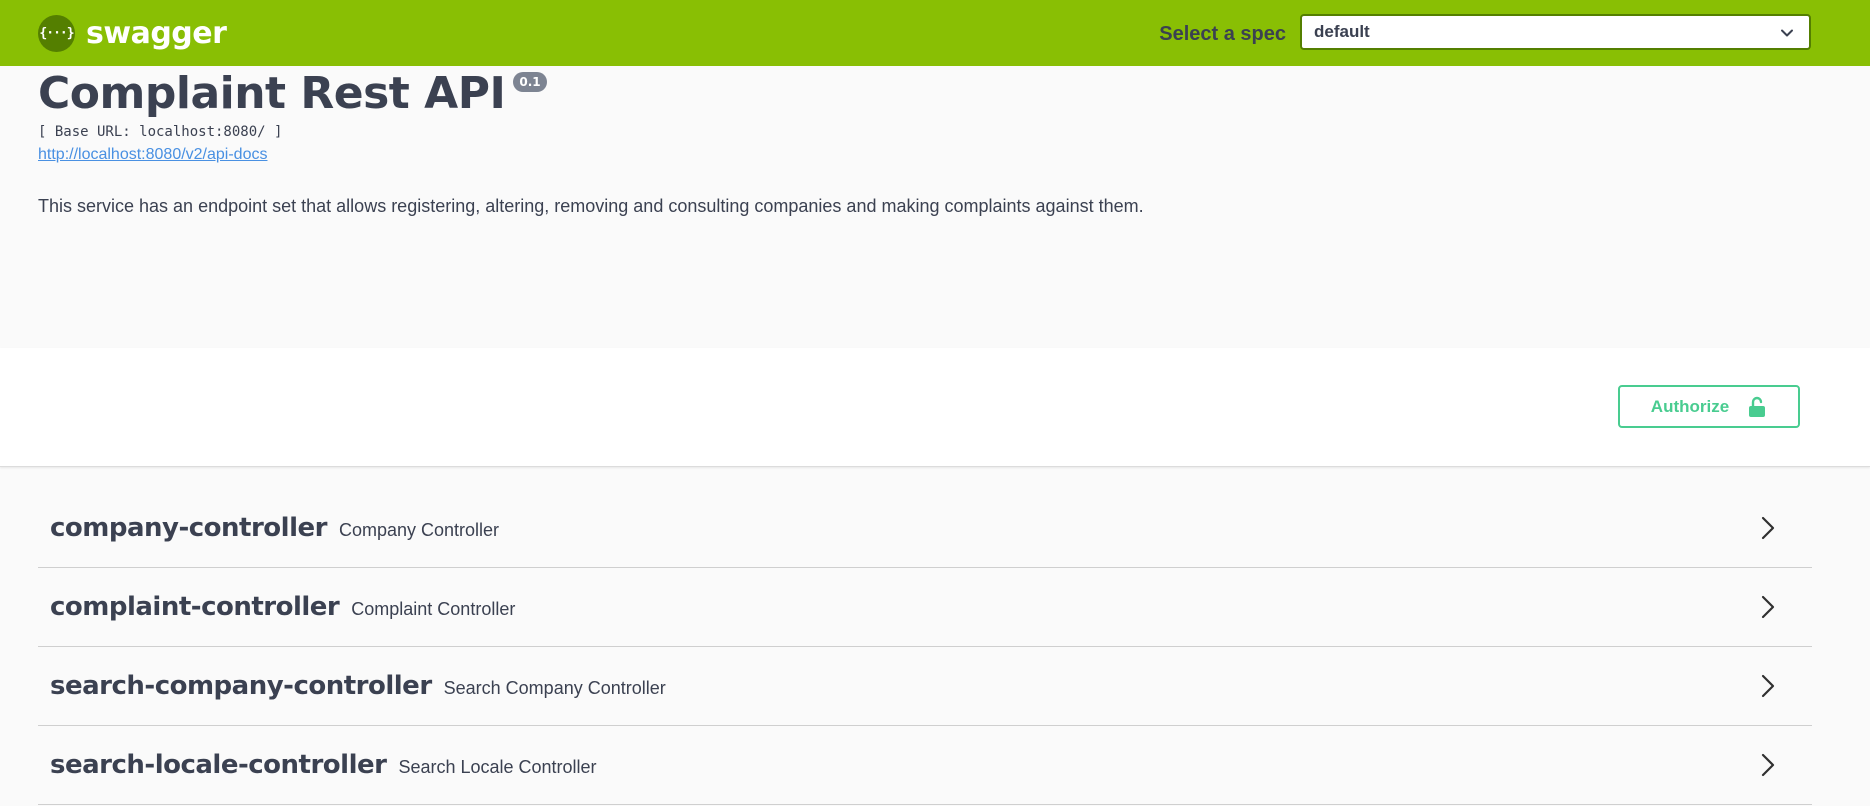 The width and height of the screenshot is (1870, 806). Describe the element at coordinates (935, 33) in the screenshot. I see `top-bar: {···} swagger Select a spec default` at that location.